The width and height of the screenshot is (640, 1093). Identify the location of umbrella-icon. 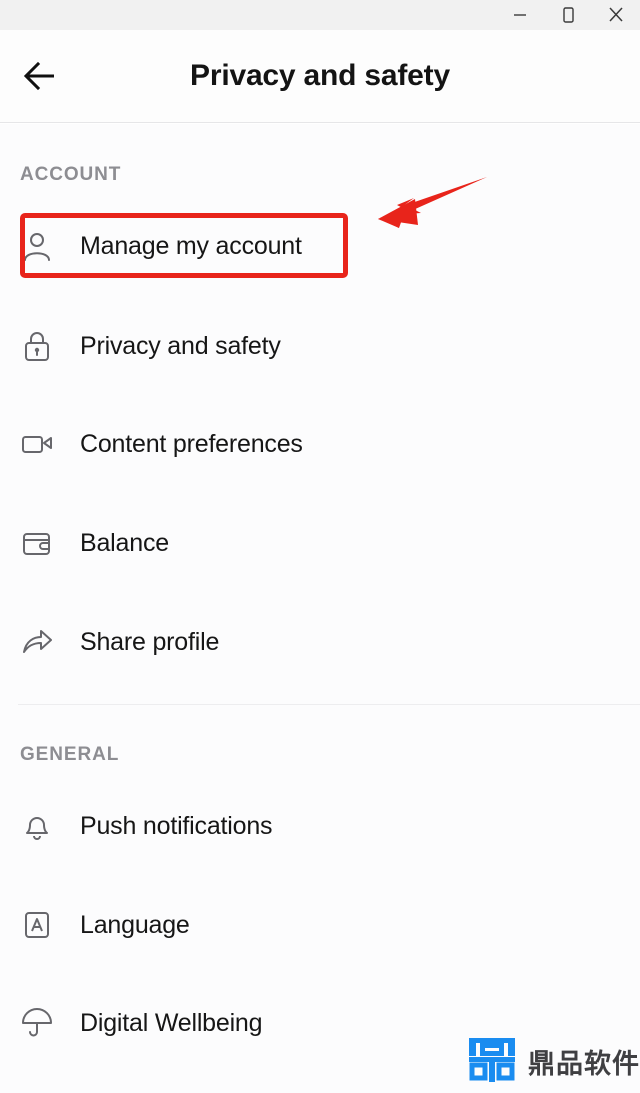
(38, 1023).